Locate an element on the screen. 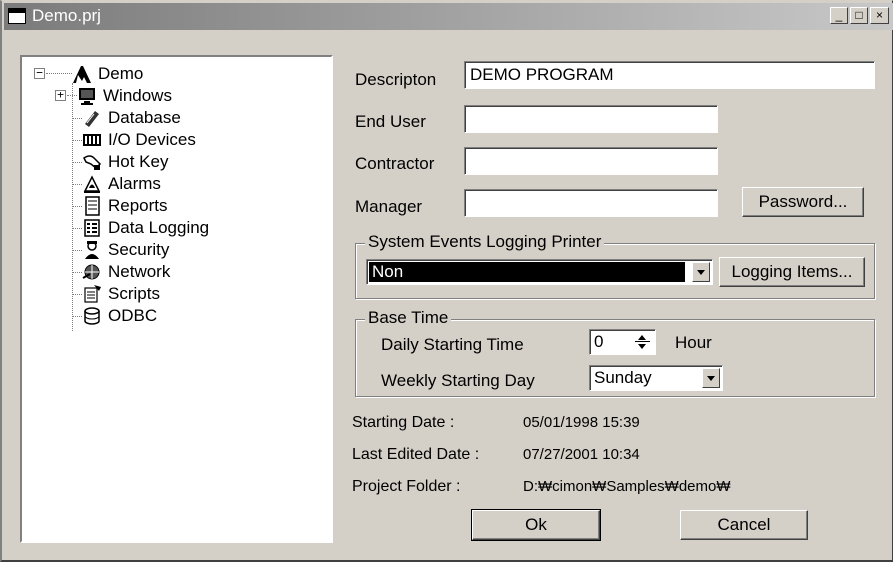 The width and height of the screenshot is (893, 562). hand-key-icon is located at coordinates (92, 162).